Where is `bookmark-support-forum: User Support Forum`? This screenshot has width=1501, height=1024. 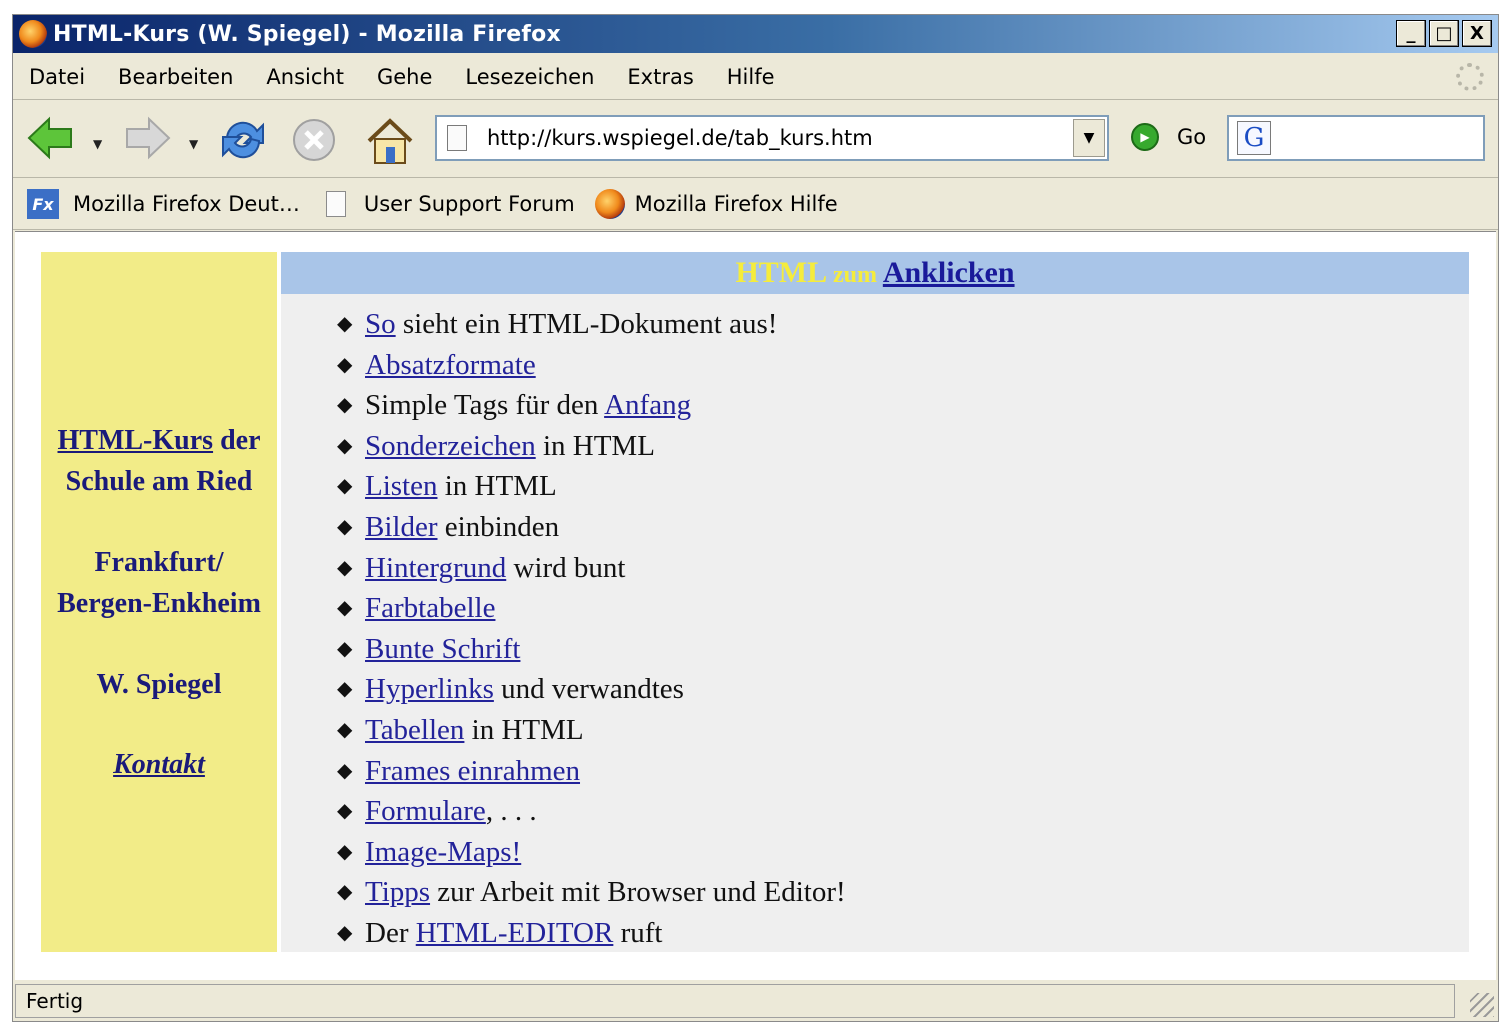
bookmark-support-forum: User Support Forum is located at coordinates (447, 204).